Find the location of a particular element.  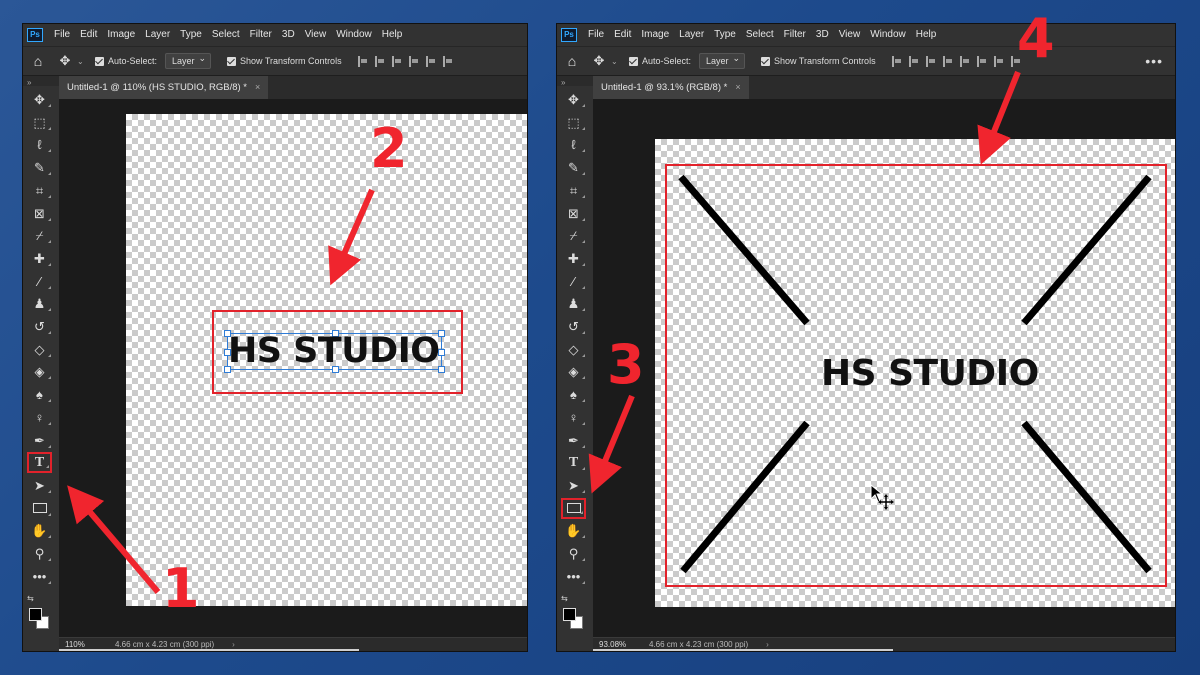

align-bottom-icon is located at coordinates (447, 61).